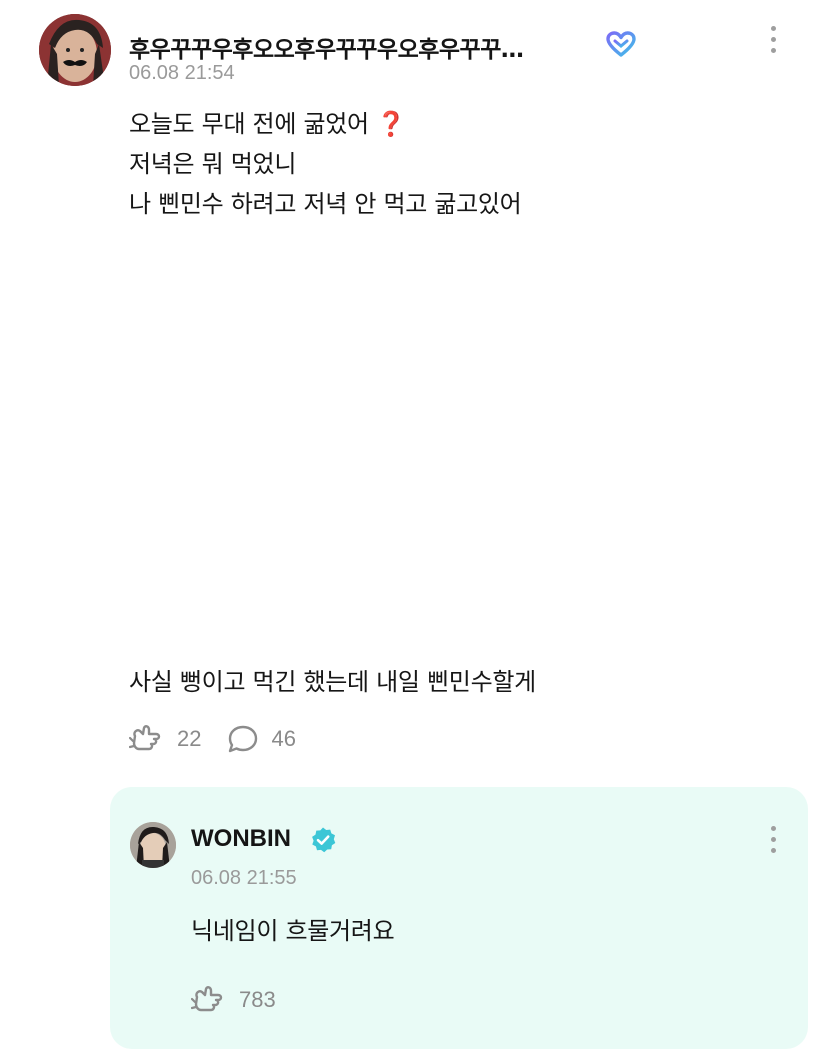  I want to click on author-avatar, so click(75, 50).